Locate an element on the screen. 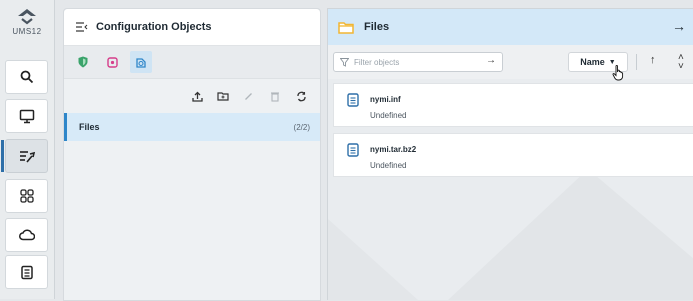 Image resolution: width=693 pixels, height=301 pixels. refresh-button is located at coordinates (301, 96).